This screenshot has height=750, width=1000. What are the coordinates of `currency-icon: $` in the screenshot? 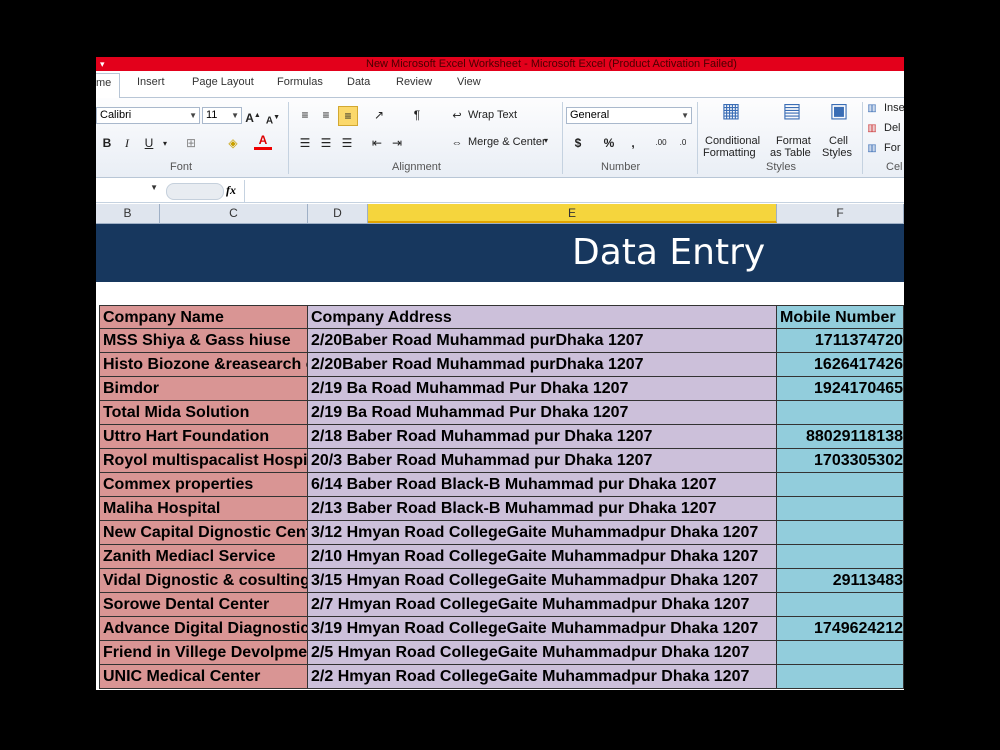 It's located at (578, 143).